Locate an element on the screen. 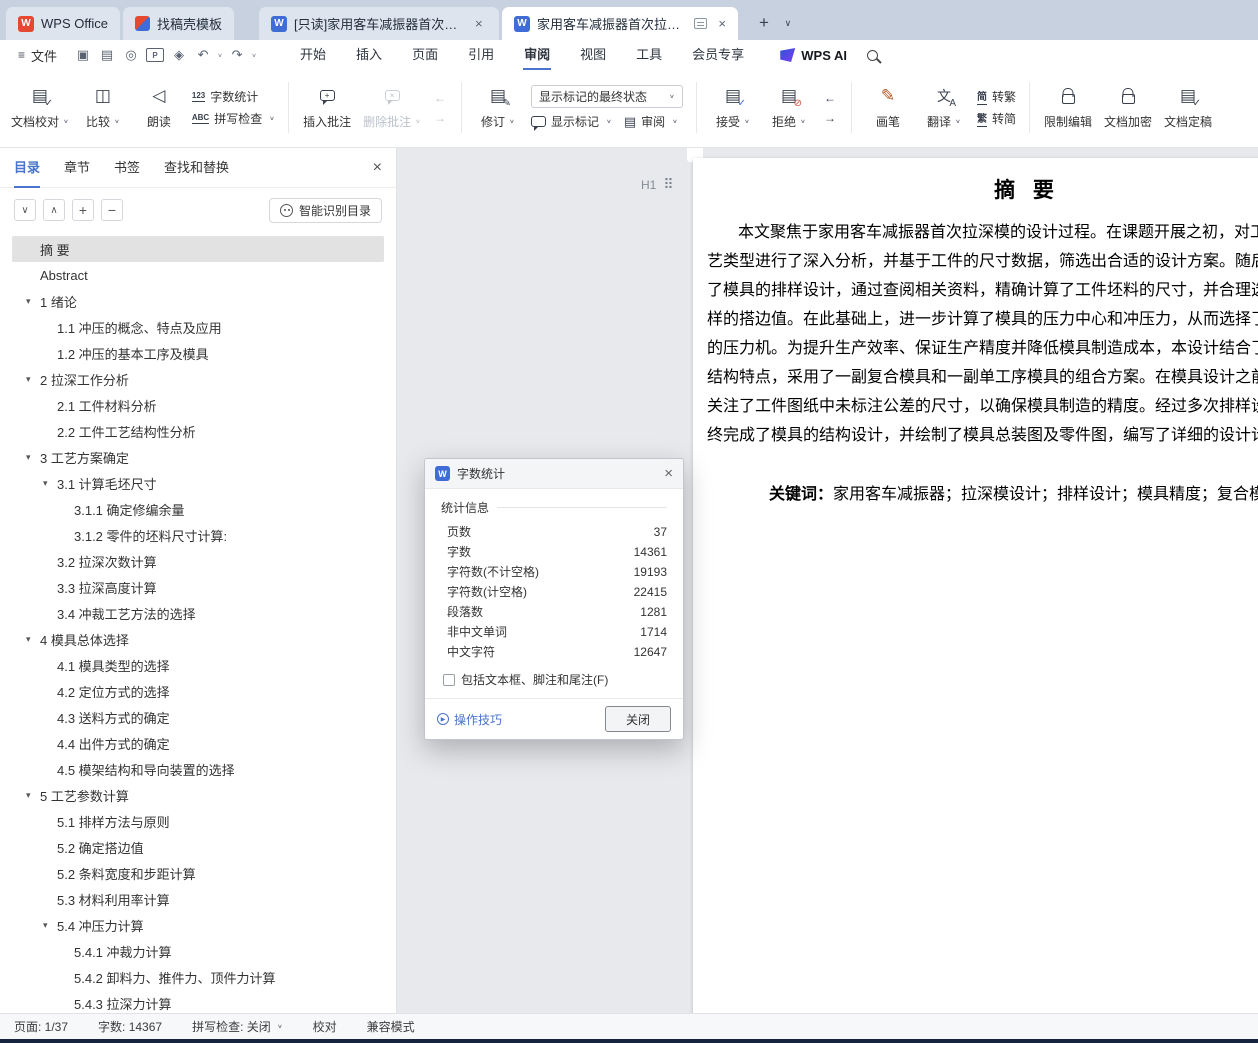  outline-item: 4.4 出件方式的确定 is located at coordinates (198, 743).